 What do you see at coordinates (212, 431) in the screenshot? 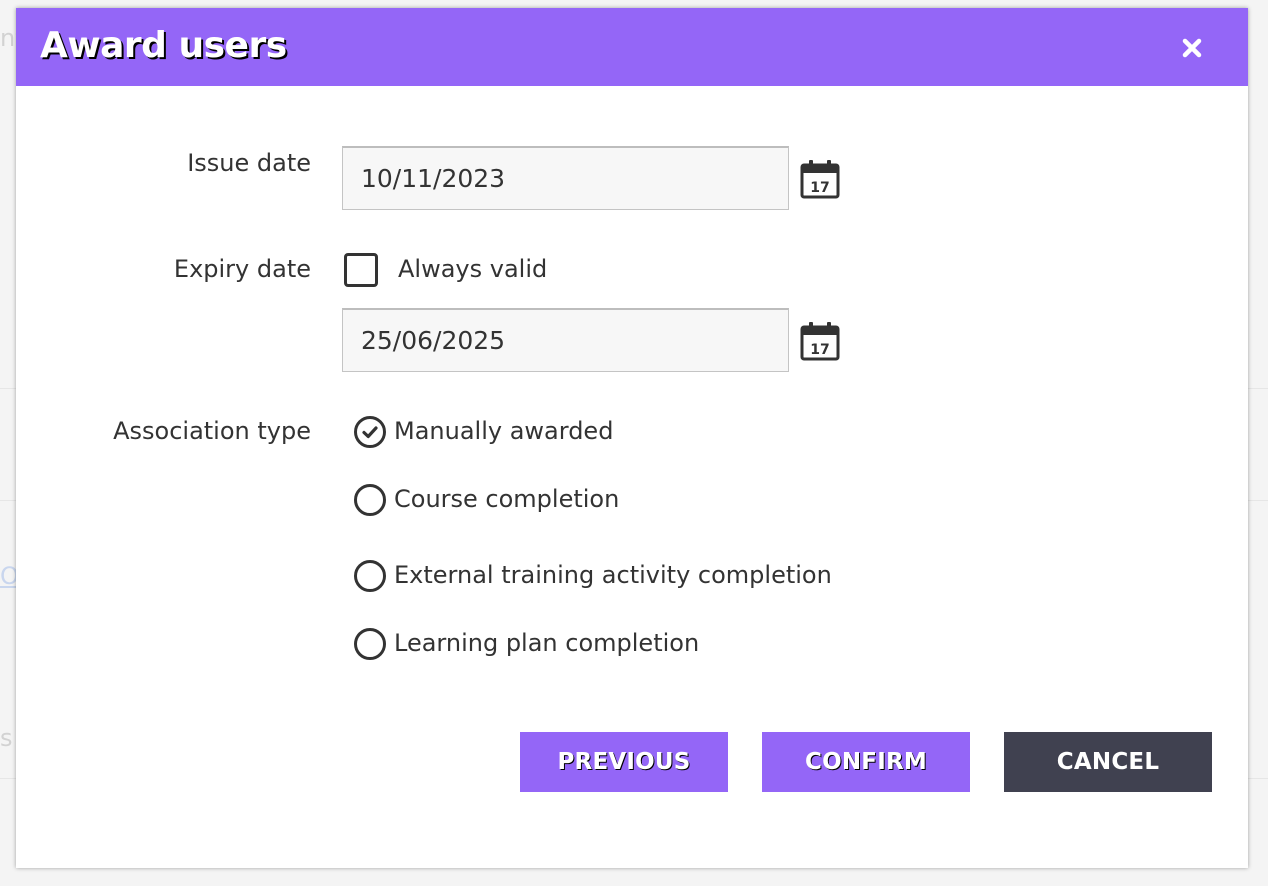
I see `association-type-label: Association type` at bounding box center [212, 431].